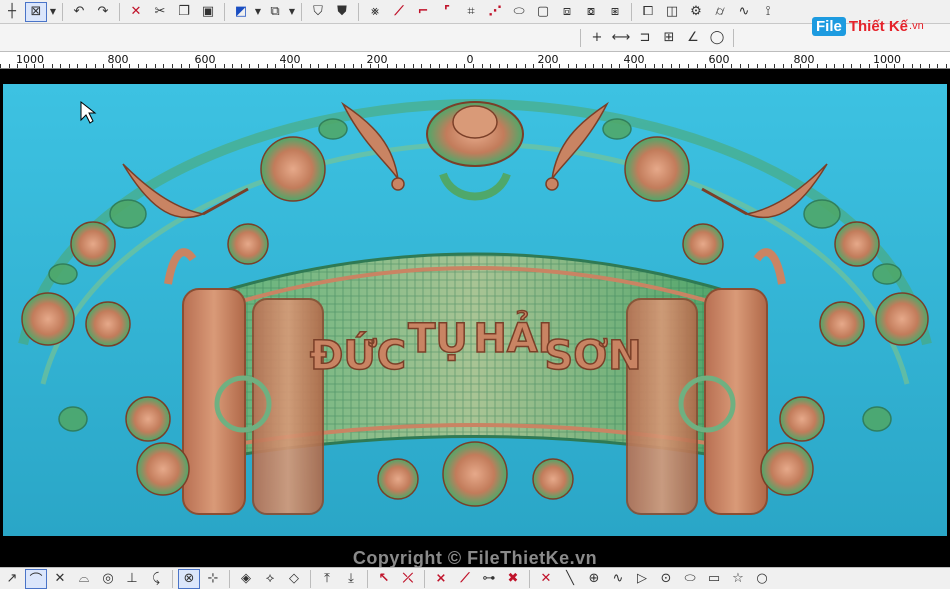 The height and width of the screenshot is (589, 950). I want to click on node-edit-icon: ⊹, so click(213, 579).